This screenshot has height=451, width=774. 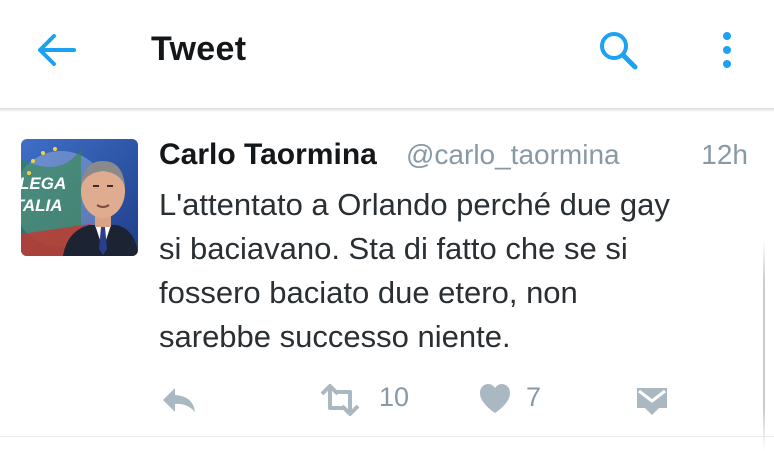 I want to click on scroll-edge, so click(x=764, y=345).